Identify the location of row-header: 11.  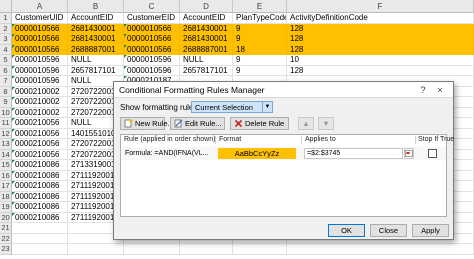
(6, 123).